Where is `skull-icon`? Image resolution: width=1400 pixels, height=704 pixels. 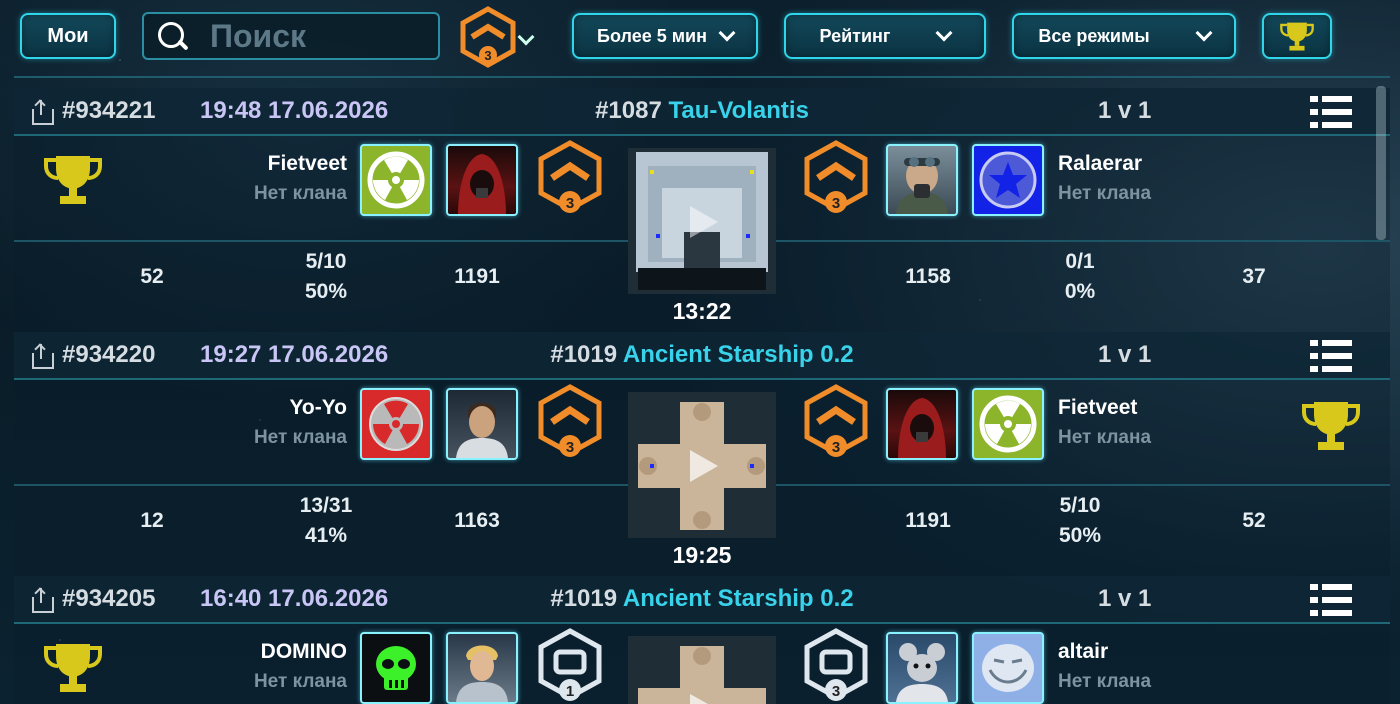 skull-icon is located at coordinates (396, 668).